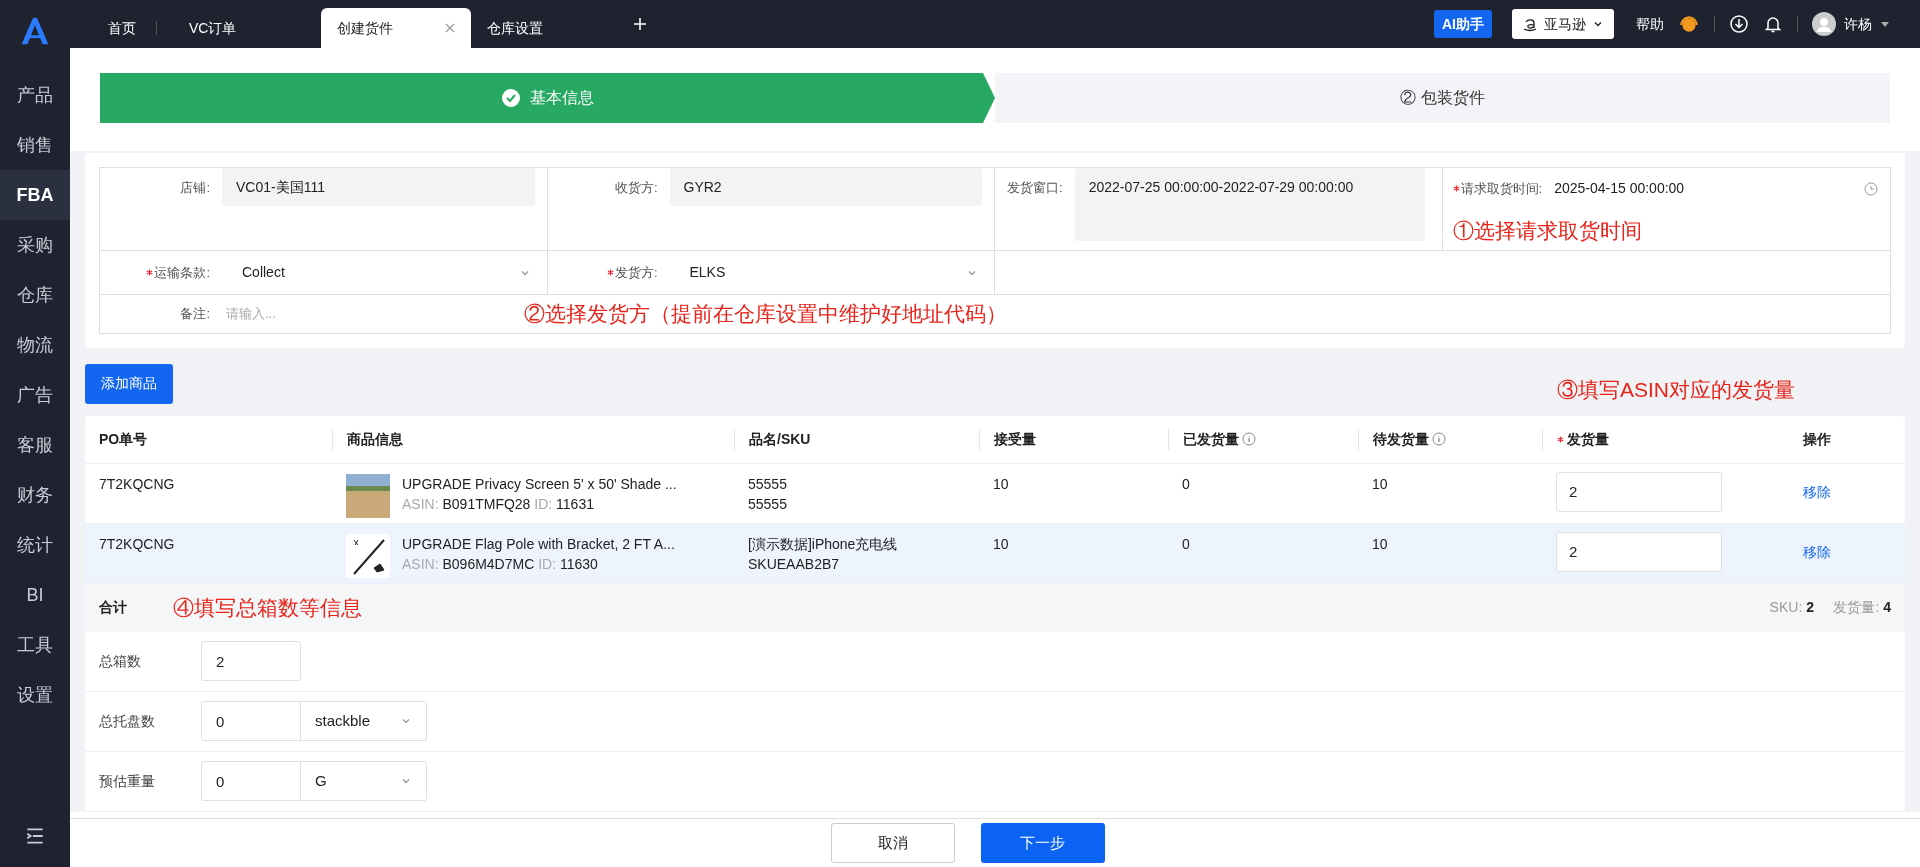 This screenshot has width=1920, height=867. What do you see at coordinates (35, 95) in the screenshot?
I see `sidebar-item: 产品` at bounding box center [35, 95].